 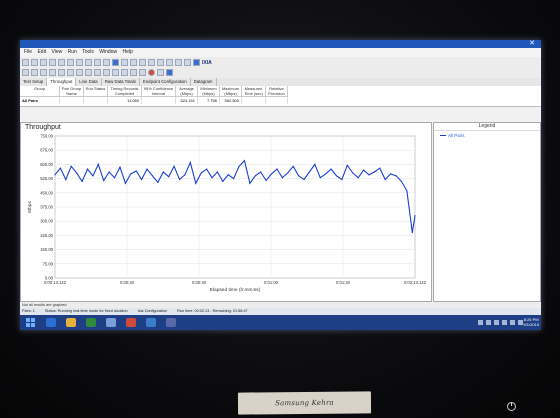 What do you see at coordinates (111, 322) in the screenshot?
I see `app-icon` at bounding box center [111, 322].